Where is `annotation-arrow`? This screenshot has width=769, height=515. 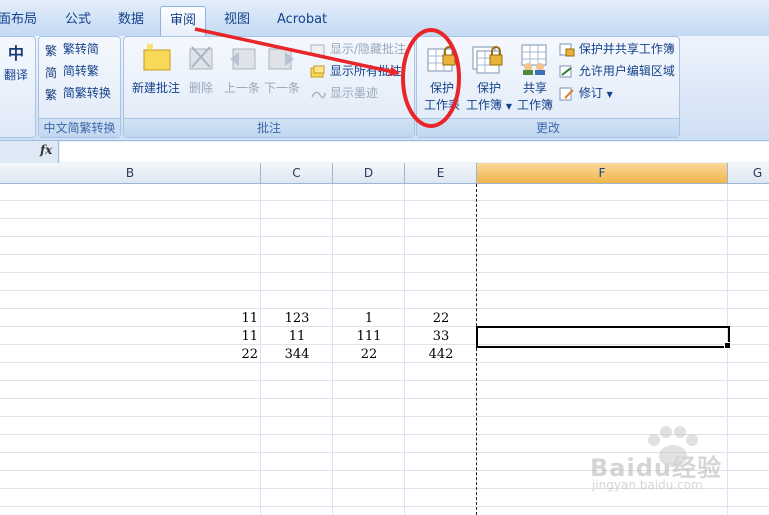 annotation-arrow is located at coordinates (297, 52).